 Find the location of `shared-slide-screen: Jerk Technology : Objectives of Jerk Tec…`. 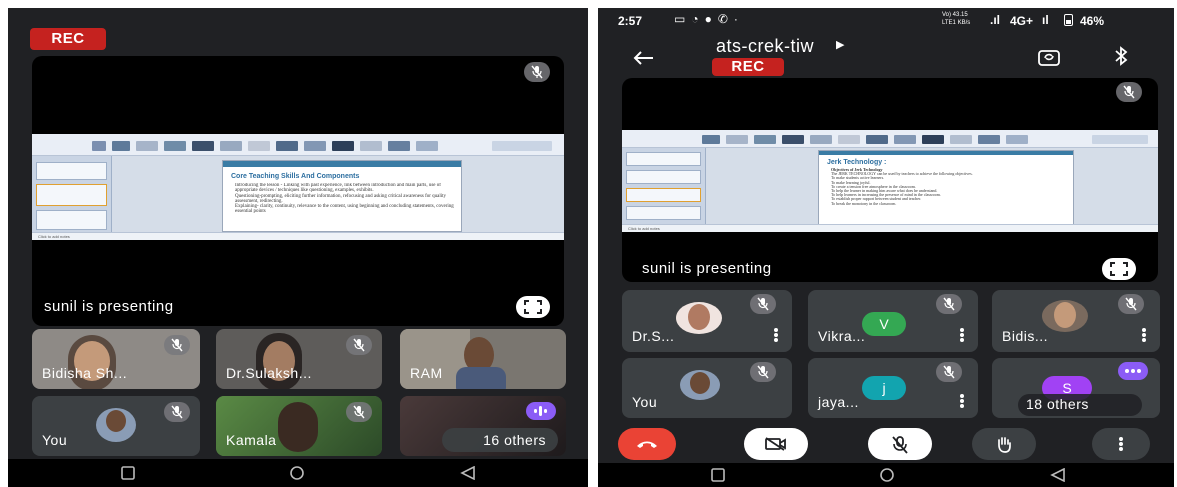

shared-slide-screen: Jerk Technology : Objectives of Jerk Tec… is located at coordinates (890, 181).